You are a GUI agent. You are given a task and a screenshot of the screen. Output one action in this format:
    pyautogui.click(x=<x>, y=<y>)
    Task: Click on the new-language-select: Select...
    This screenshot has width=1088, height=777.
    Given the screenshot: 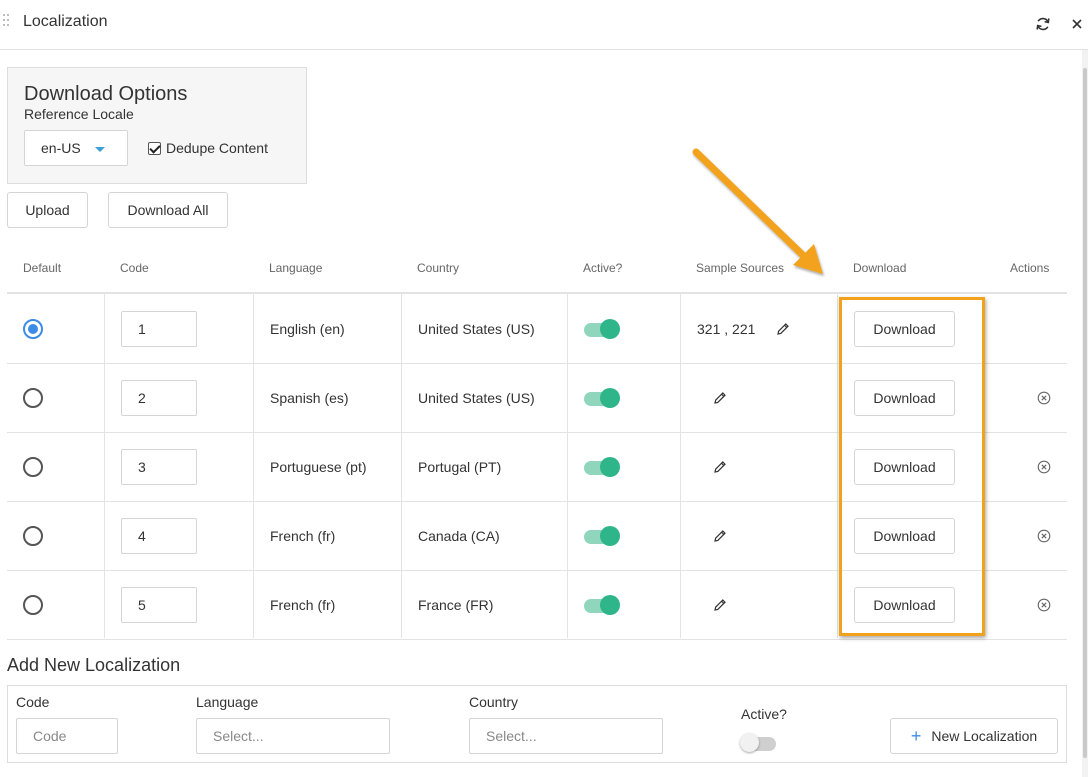 What is the action you would take?
    pyautogui.click(x=293, y=736)
    